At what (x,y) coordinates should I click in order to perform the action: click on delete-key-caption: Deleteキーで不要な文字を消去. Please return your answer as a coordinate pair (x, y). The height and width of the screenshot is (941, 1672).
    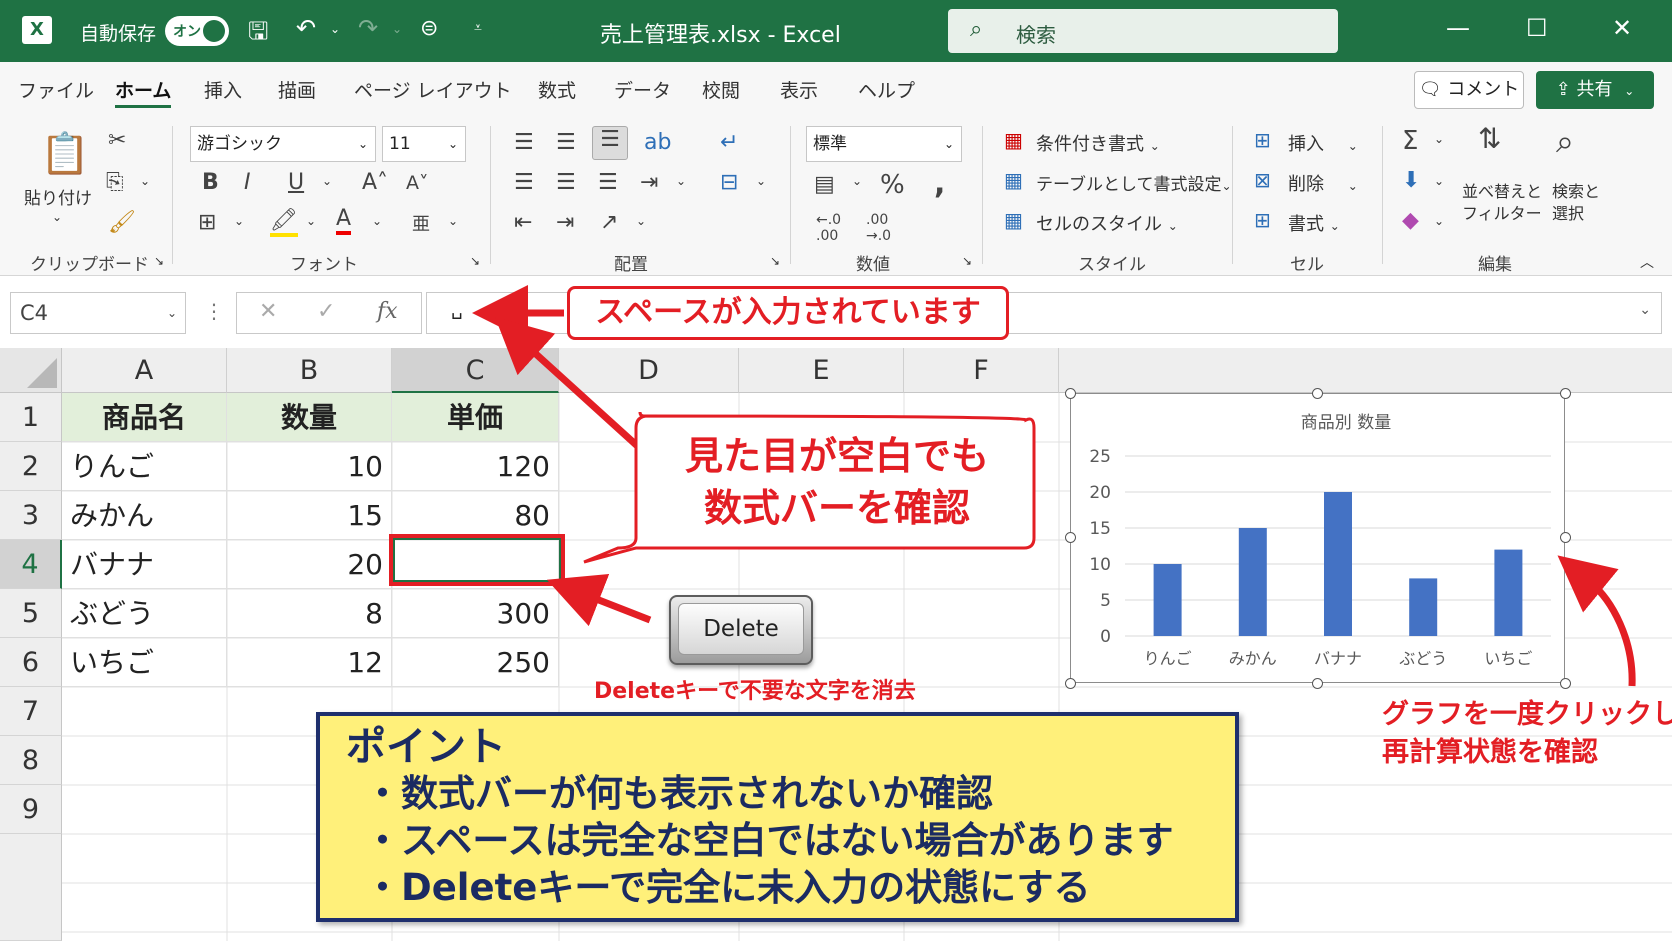
    Looking at the image, I should click on (755, 691).